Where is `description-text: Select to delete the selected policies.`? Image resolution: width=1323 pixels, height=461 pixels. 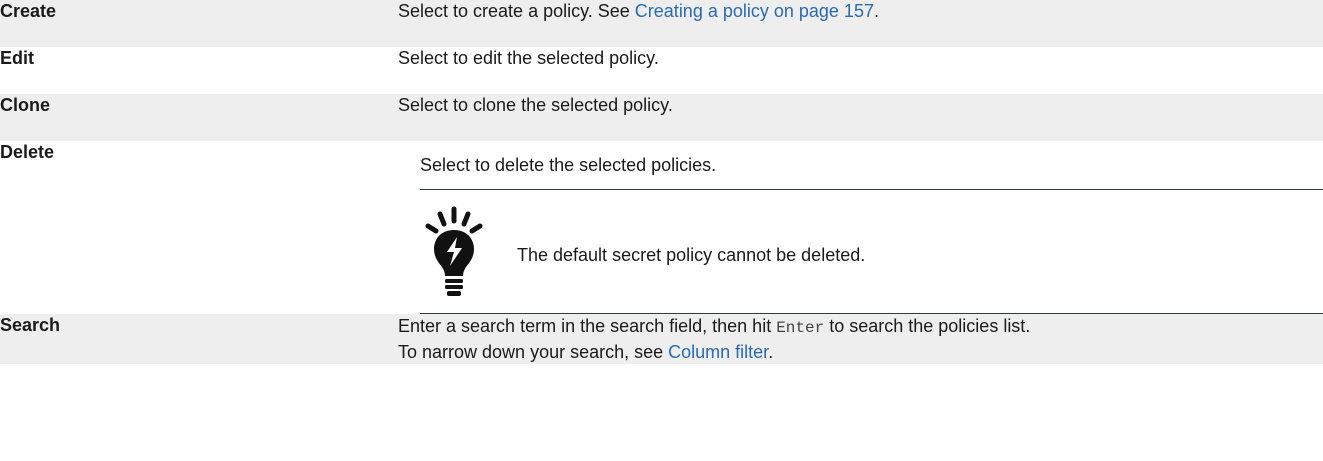 description-text: Select to delete the selected policies. is located at coordinates (568, 165).